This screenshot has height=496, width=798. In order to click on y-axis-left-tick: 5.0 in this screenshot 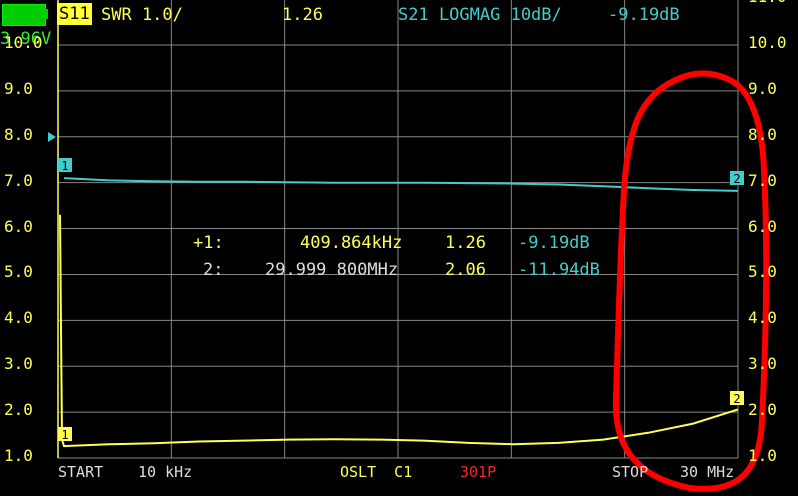, I will do `click(18, 272)`.